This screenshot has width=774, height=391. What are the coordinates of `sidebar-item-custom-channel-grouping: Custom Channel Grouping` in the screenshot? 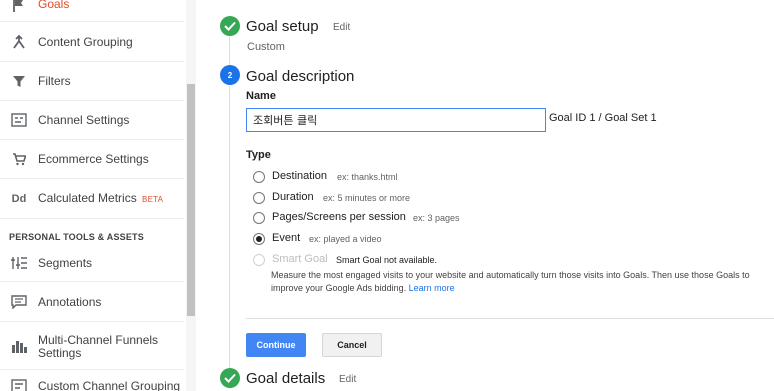 It's located at (92, 380).